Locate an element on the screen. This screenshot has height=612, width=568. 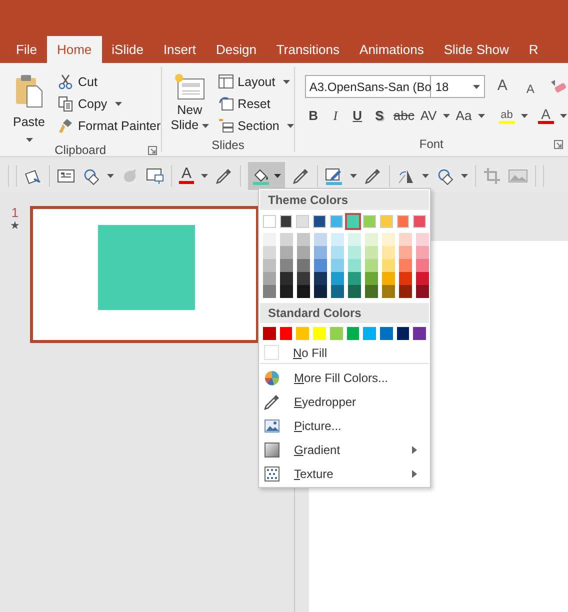
ribbon-tab: Home is located at coordinates (74, 49).